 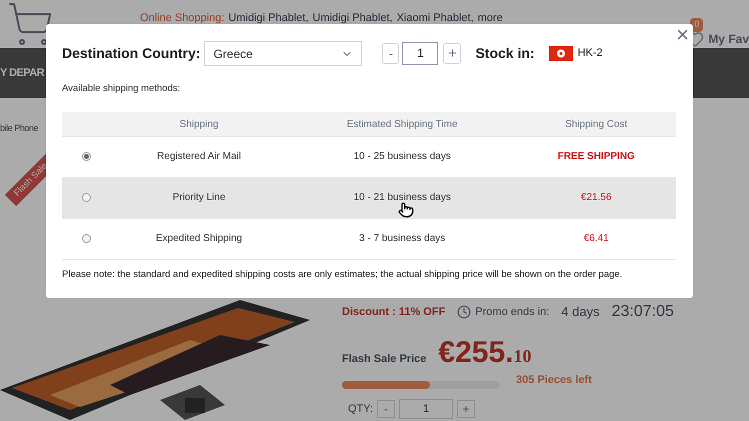 I want to click on shipping-methods-subtitle: Available shipping methods:, so click(x=122, y=89).